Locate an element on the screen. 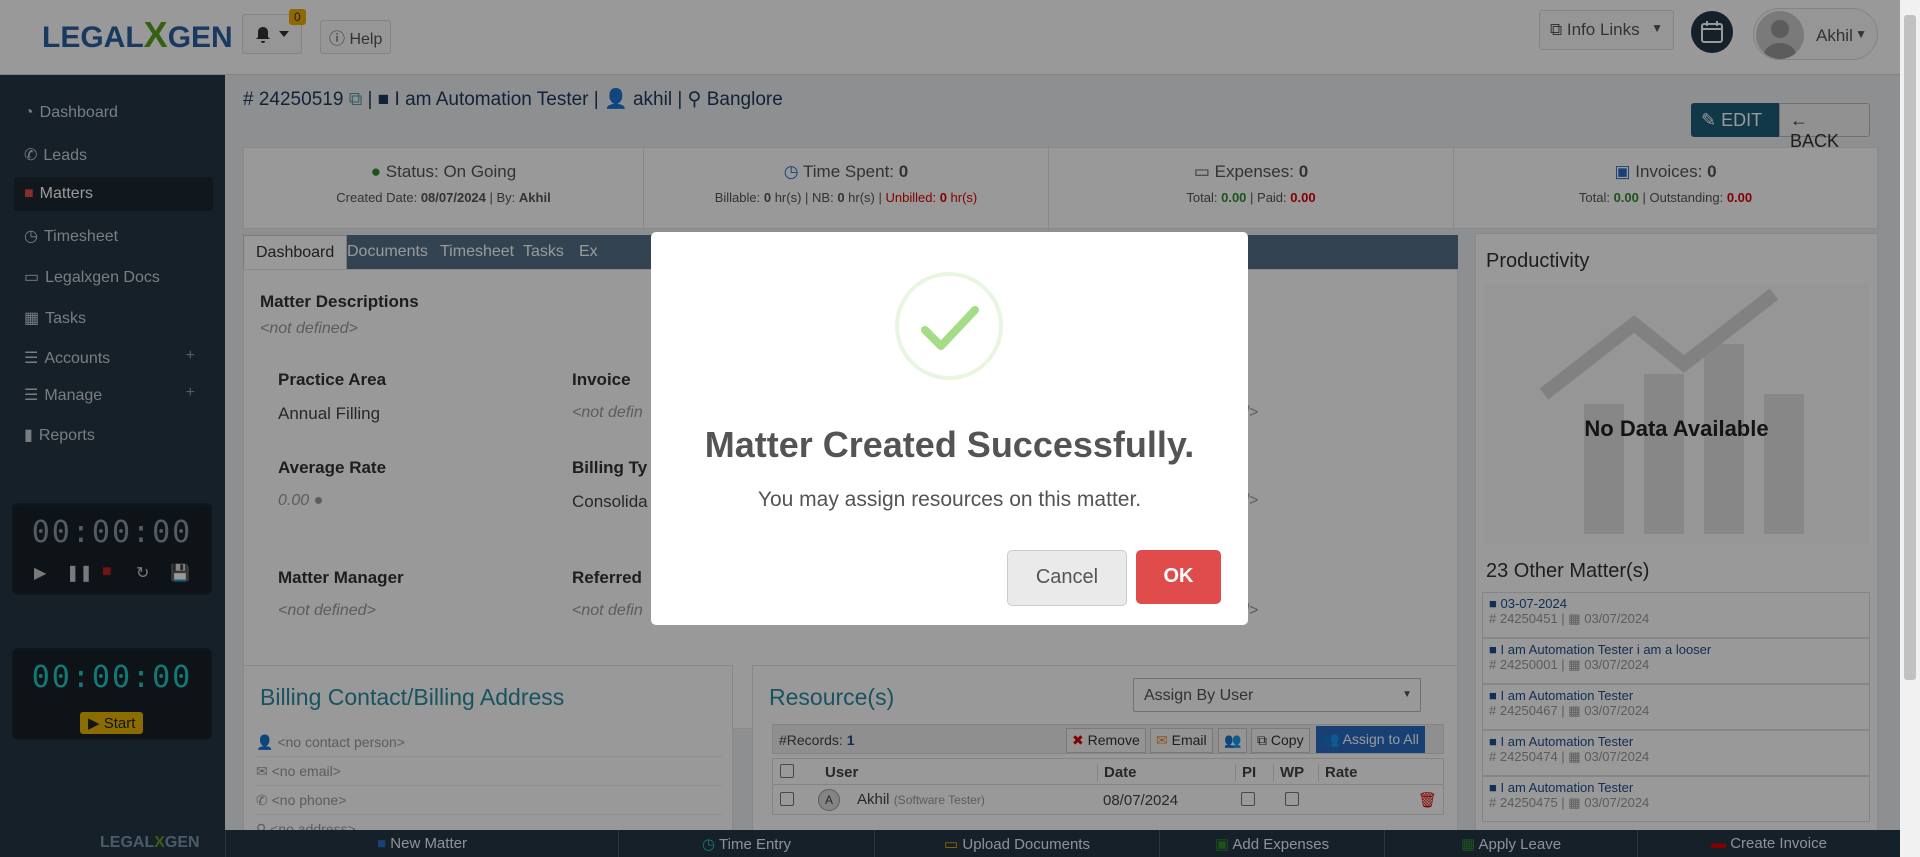 The height and width of the screenshot is (857, 1920). success-check-icon is located at coordinates (949, 326).